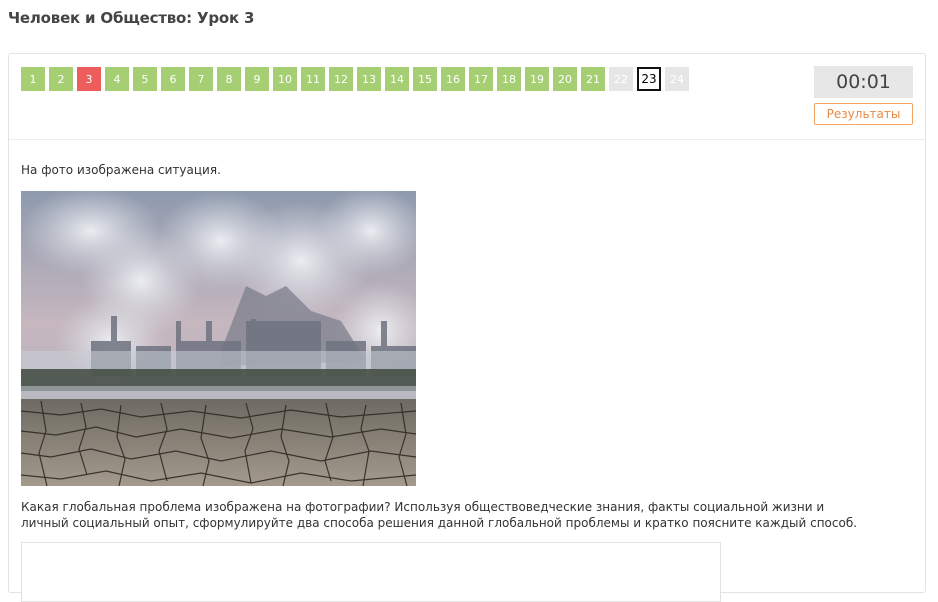 This screenshot has height=602, width=938. Describe the element at coordinates (677, 79) in the screenshot. I see `question-button-24: 24` at that location.